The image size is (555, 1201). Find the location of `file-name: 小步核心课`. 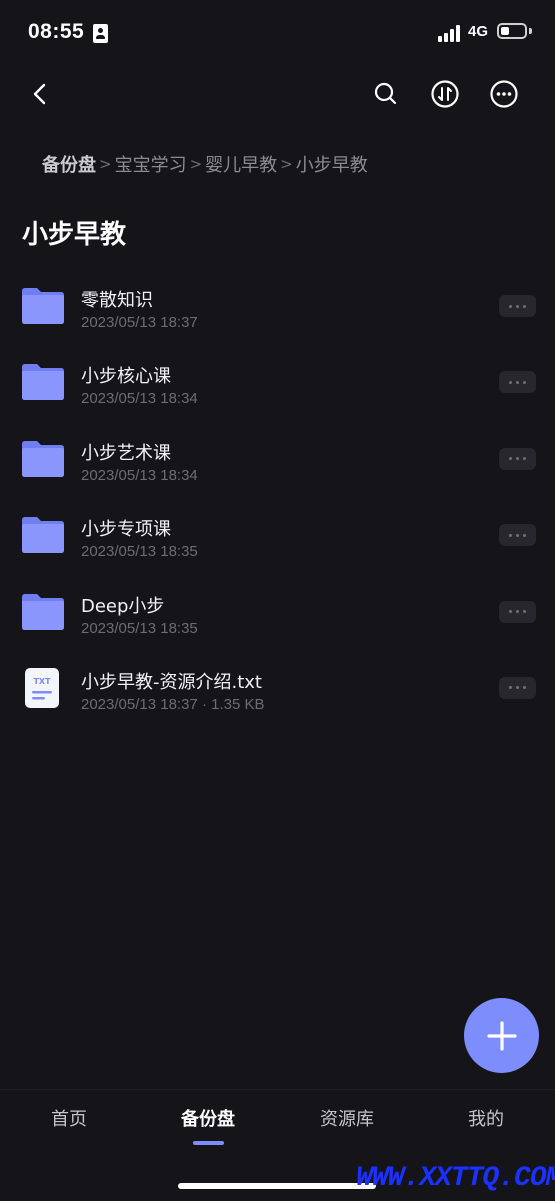

file-name: 小步核心课 is located at coordinates (126, 377).